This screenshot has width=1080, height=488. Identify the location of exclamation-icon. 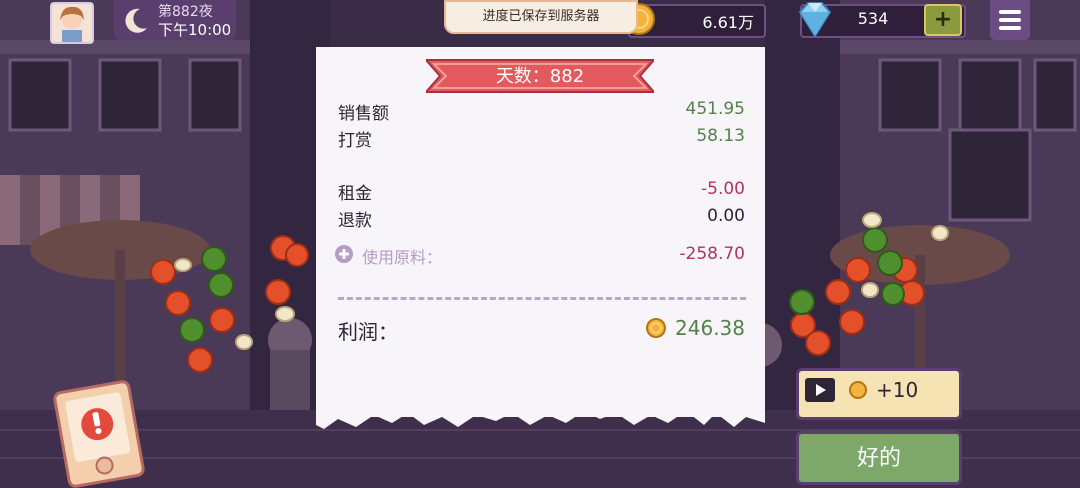
(98, 433).